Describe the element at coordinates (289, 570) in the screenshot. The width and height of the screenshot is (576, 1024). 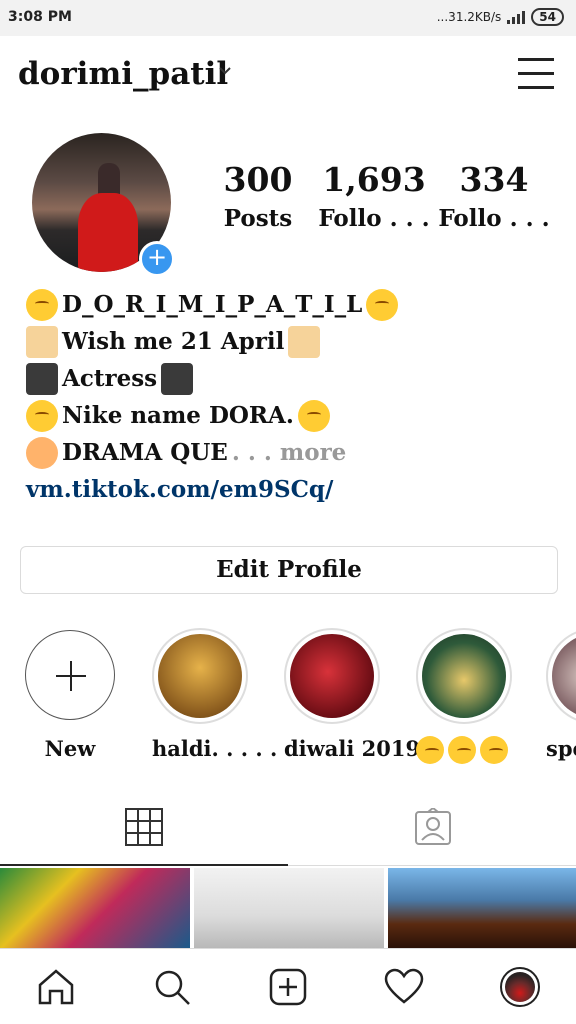
I see `edit-profile-button: Edit Profile` at that location.